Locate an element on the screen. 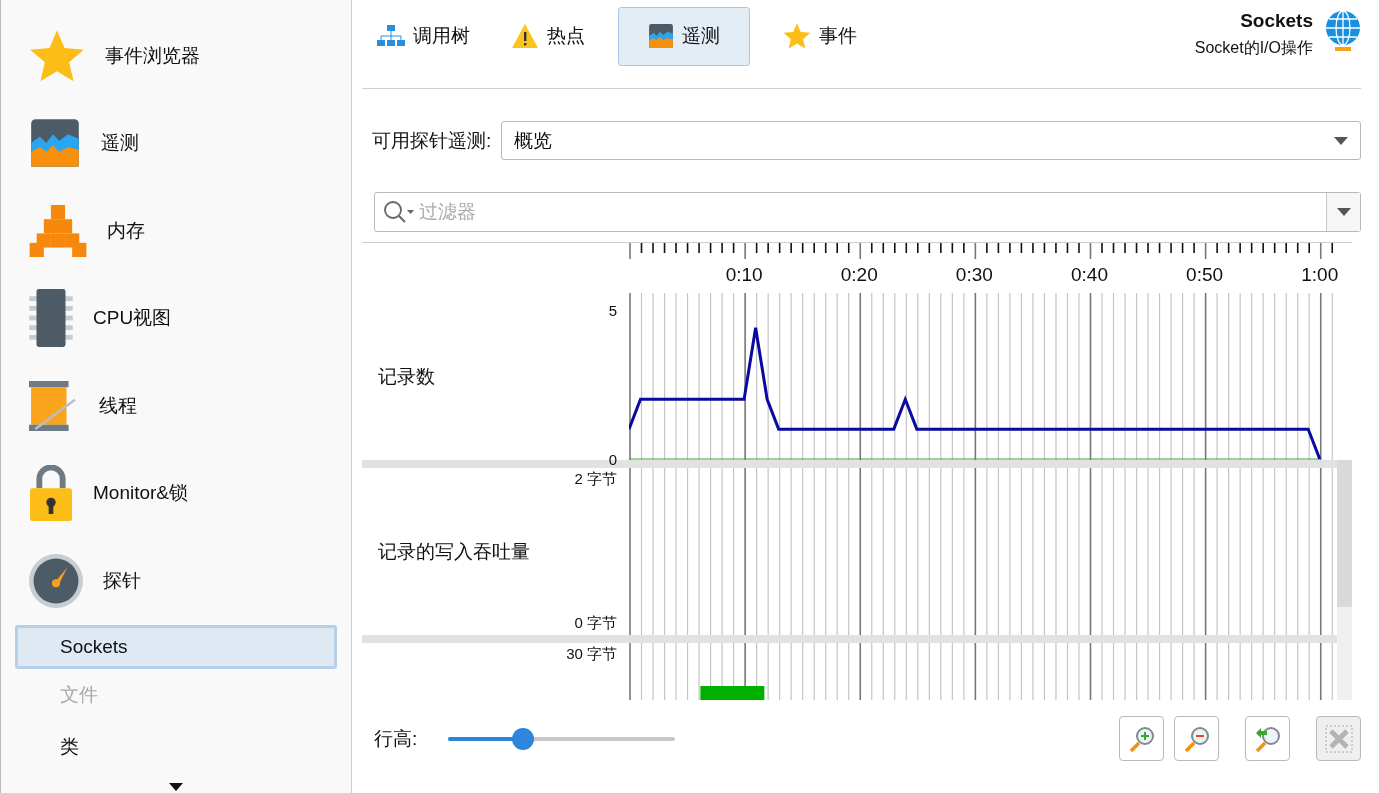 The width and height of the screenshot is (1379, 793). sidebar-item: 内存 is located at coordinates (176, 231).